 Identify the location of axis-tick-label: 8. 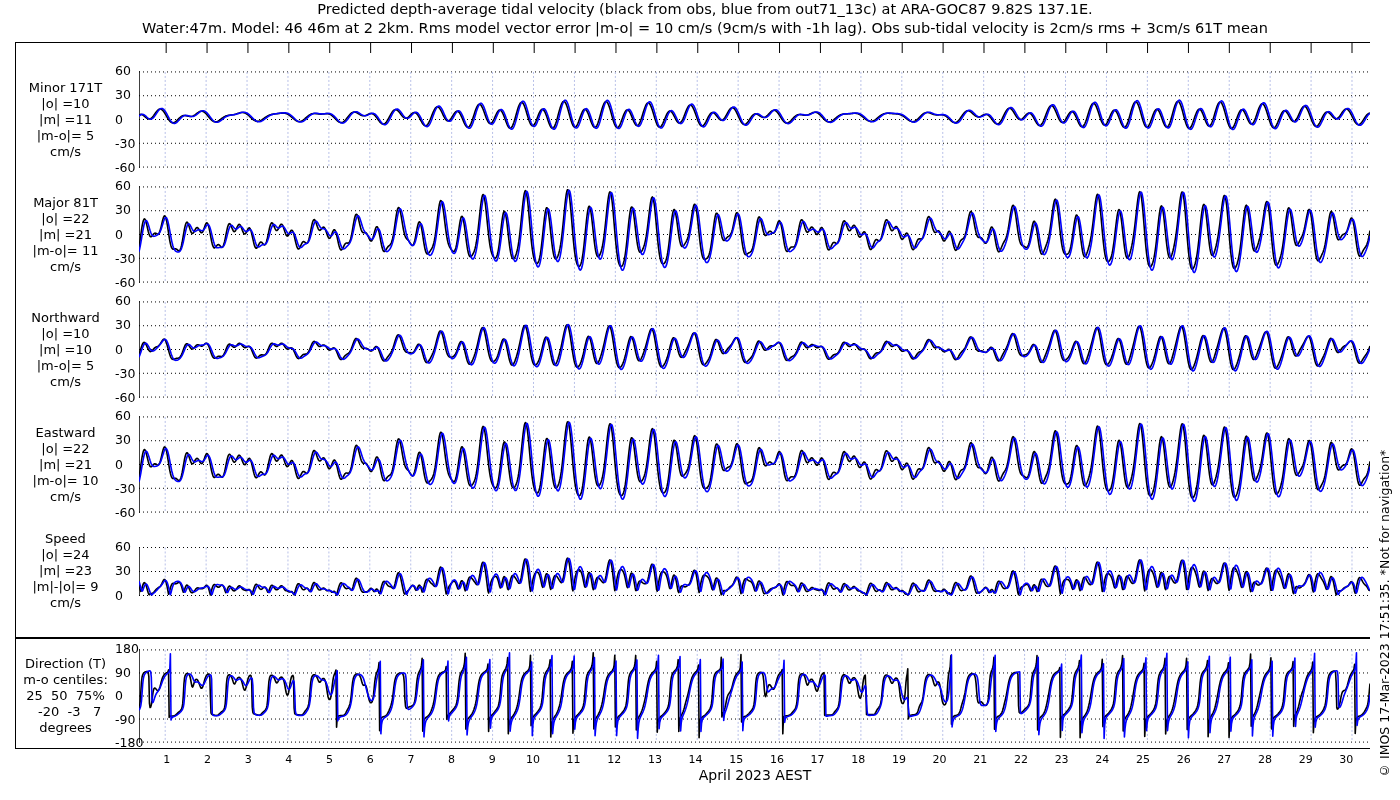
(452, 760).